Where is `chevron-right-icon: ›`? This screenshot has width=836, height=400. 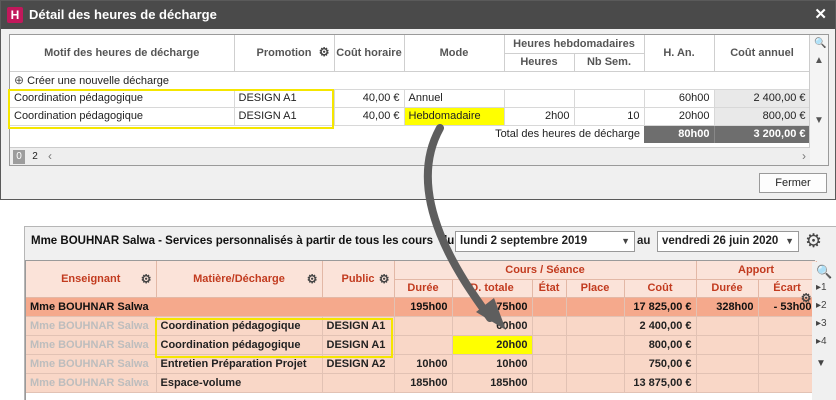
chevron-right-icon: › is located at coordinates (804, 156).